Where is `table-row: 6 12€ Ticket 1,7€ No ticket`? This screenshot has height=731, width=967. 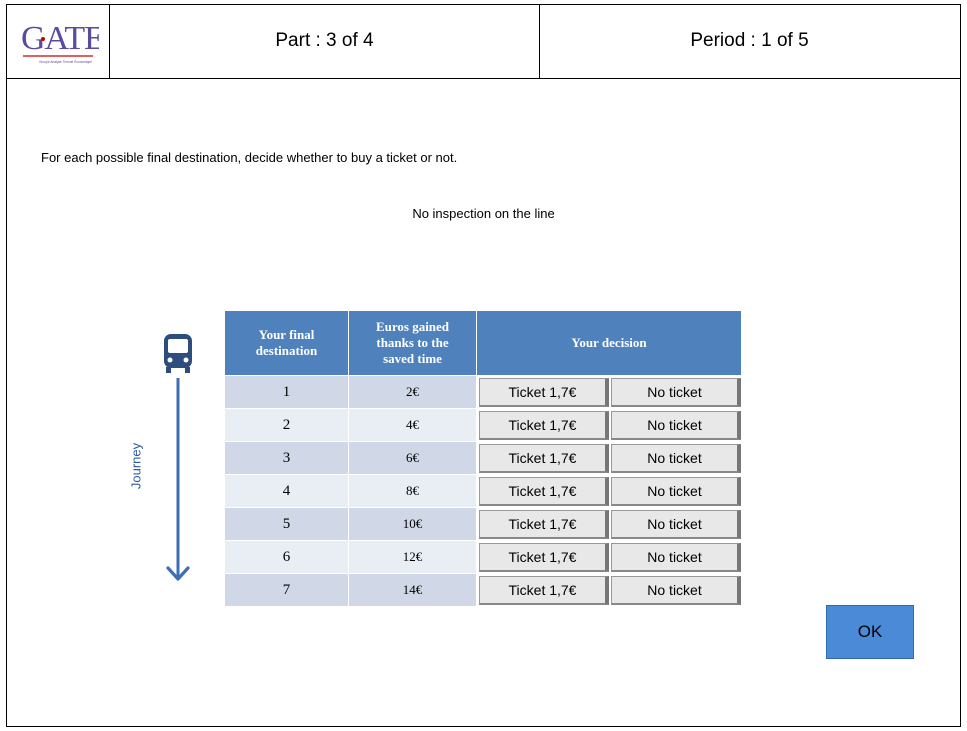
table-row: 6 12€ Ticket 1,7€ No ticket is located at coordinates (483, 557).